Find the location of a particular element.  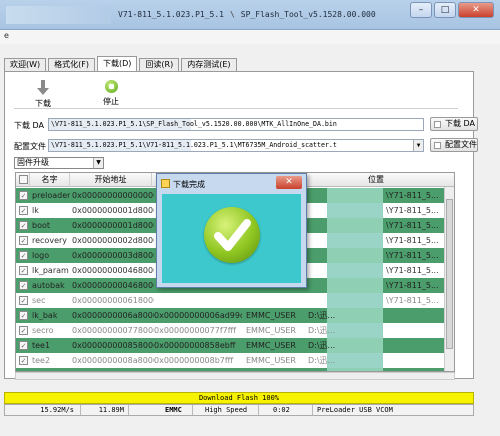

app-icon is located at coordinates (165, 183).